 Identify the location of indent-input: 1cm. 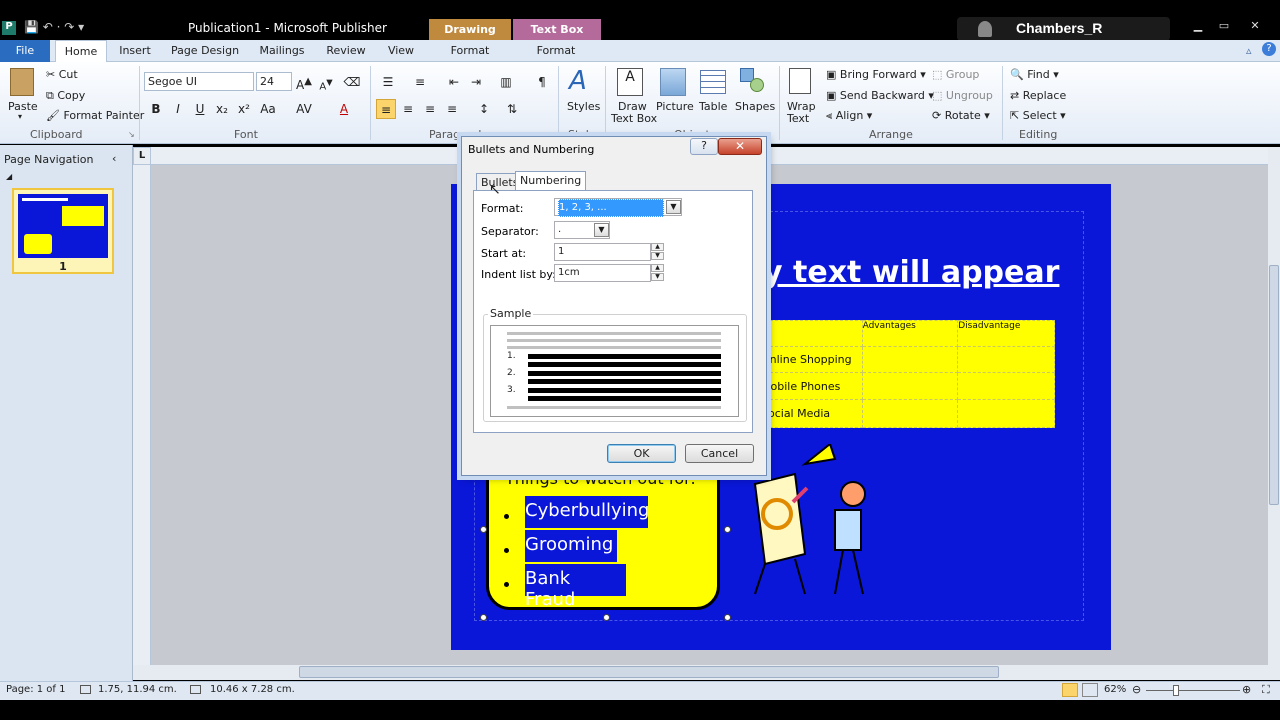
(602, 273).